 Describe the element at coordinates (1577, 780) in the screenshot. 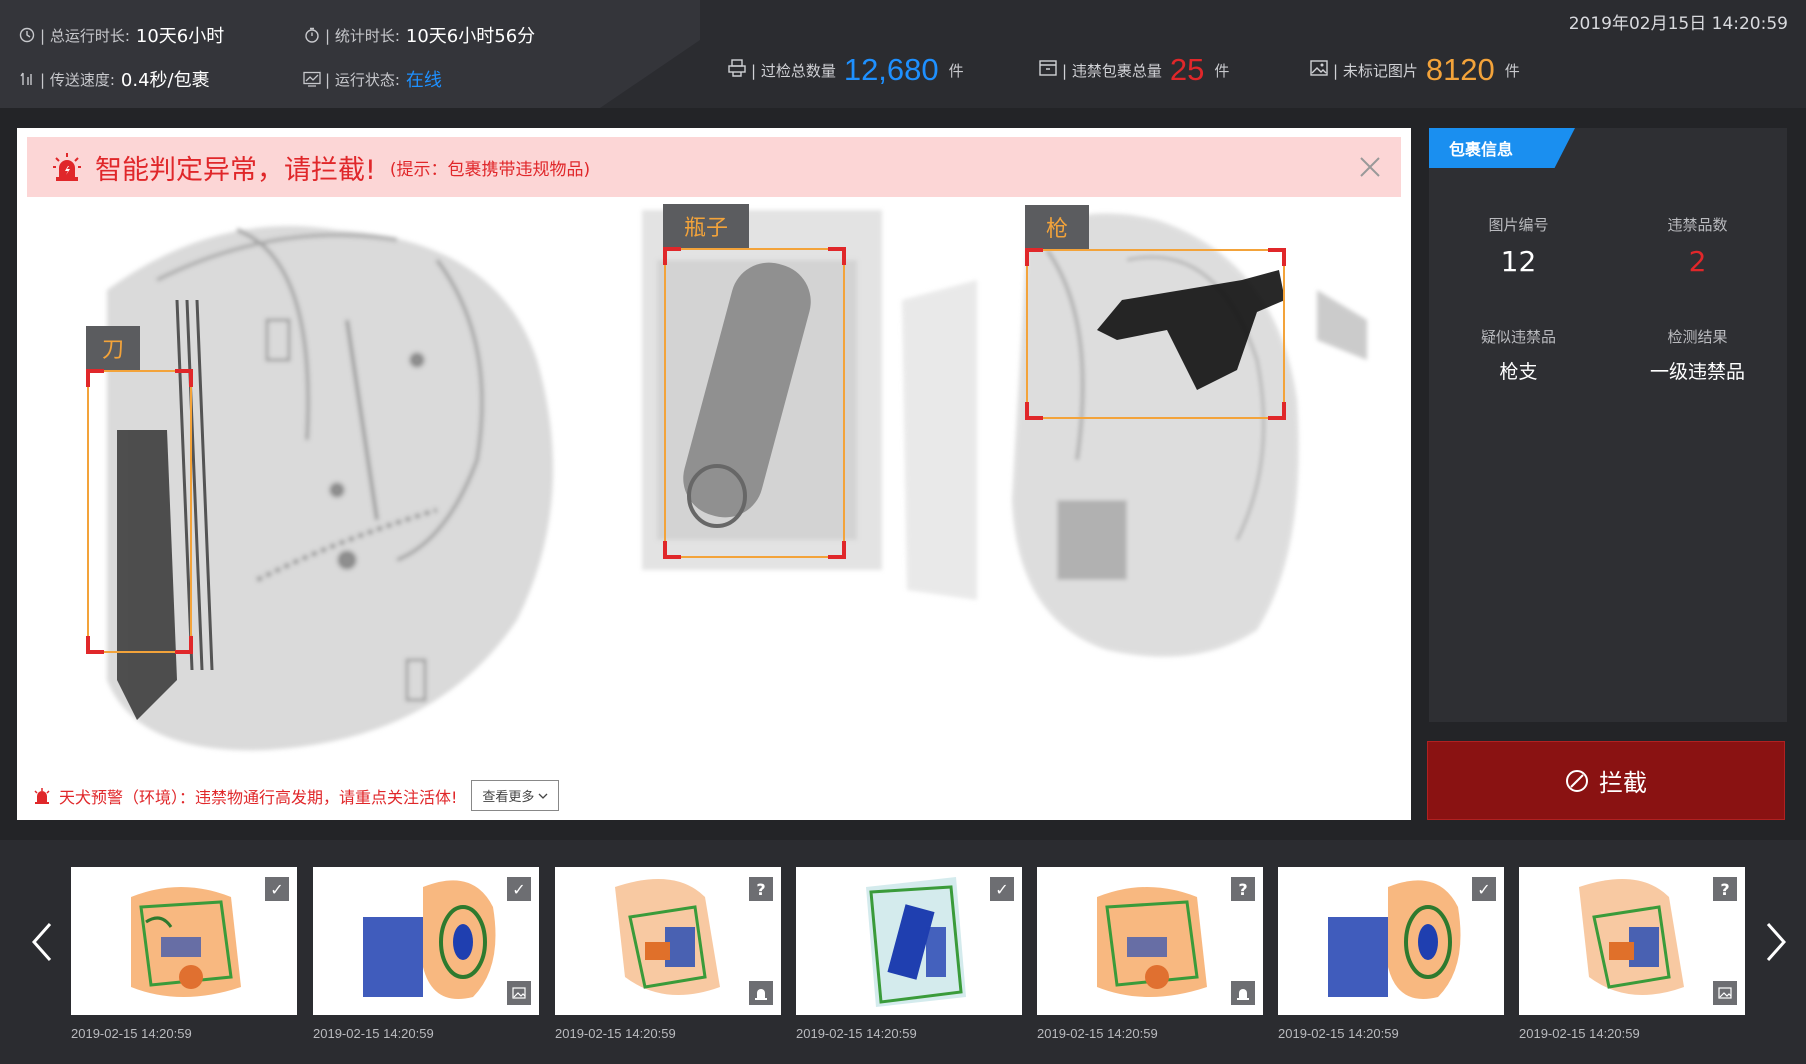

I see `block-icon` at that location.